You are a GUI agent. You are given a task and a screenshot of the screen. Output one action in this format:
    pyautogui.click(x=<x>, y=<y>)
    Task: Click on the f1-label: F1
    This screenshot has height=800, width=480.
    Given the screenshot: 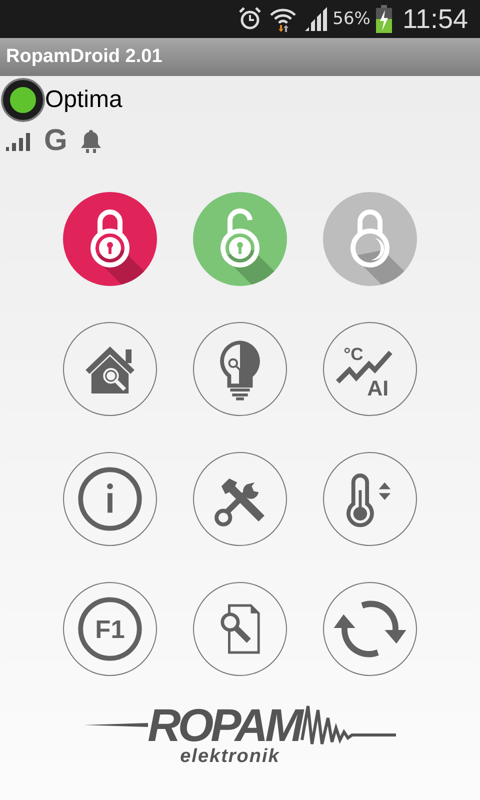 What is the action you would take?
    pyautogui.click(x=110, y=630)
    